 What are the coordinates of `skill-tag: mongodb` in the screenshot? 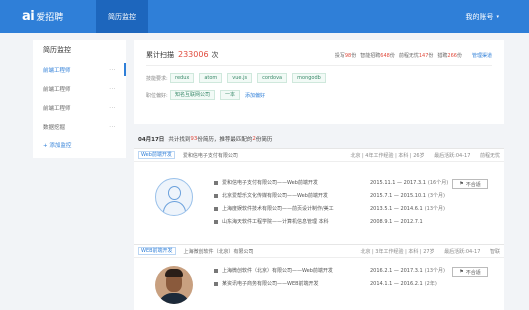 It's located at (309, 78).